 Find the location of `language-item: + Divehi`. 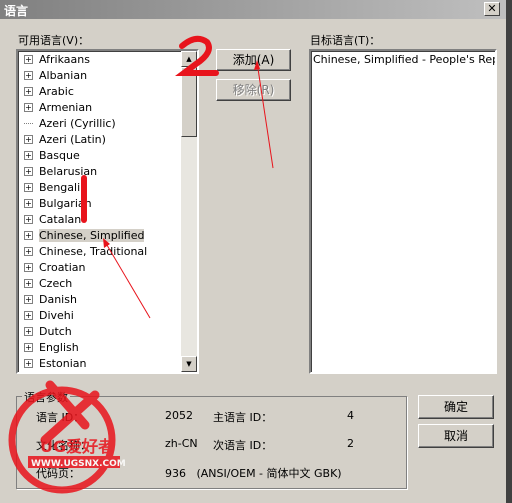

language-item: + Divehi is located at coordinates (49, 316).